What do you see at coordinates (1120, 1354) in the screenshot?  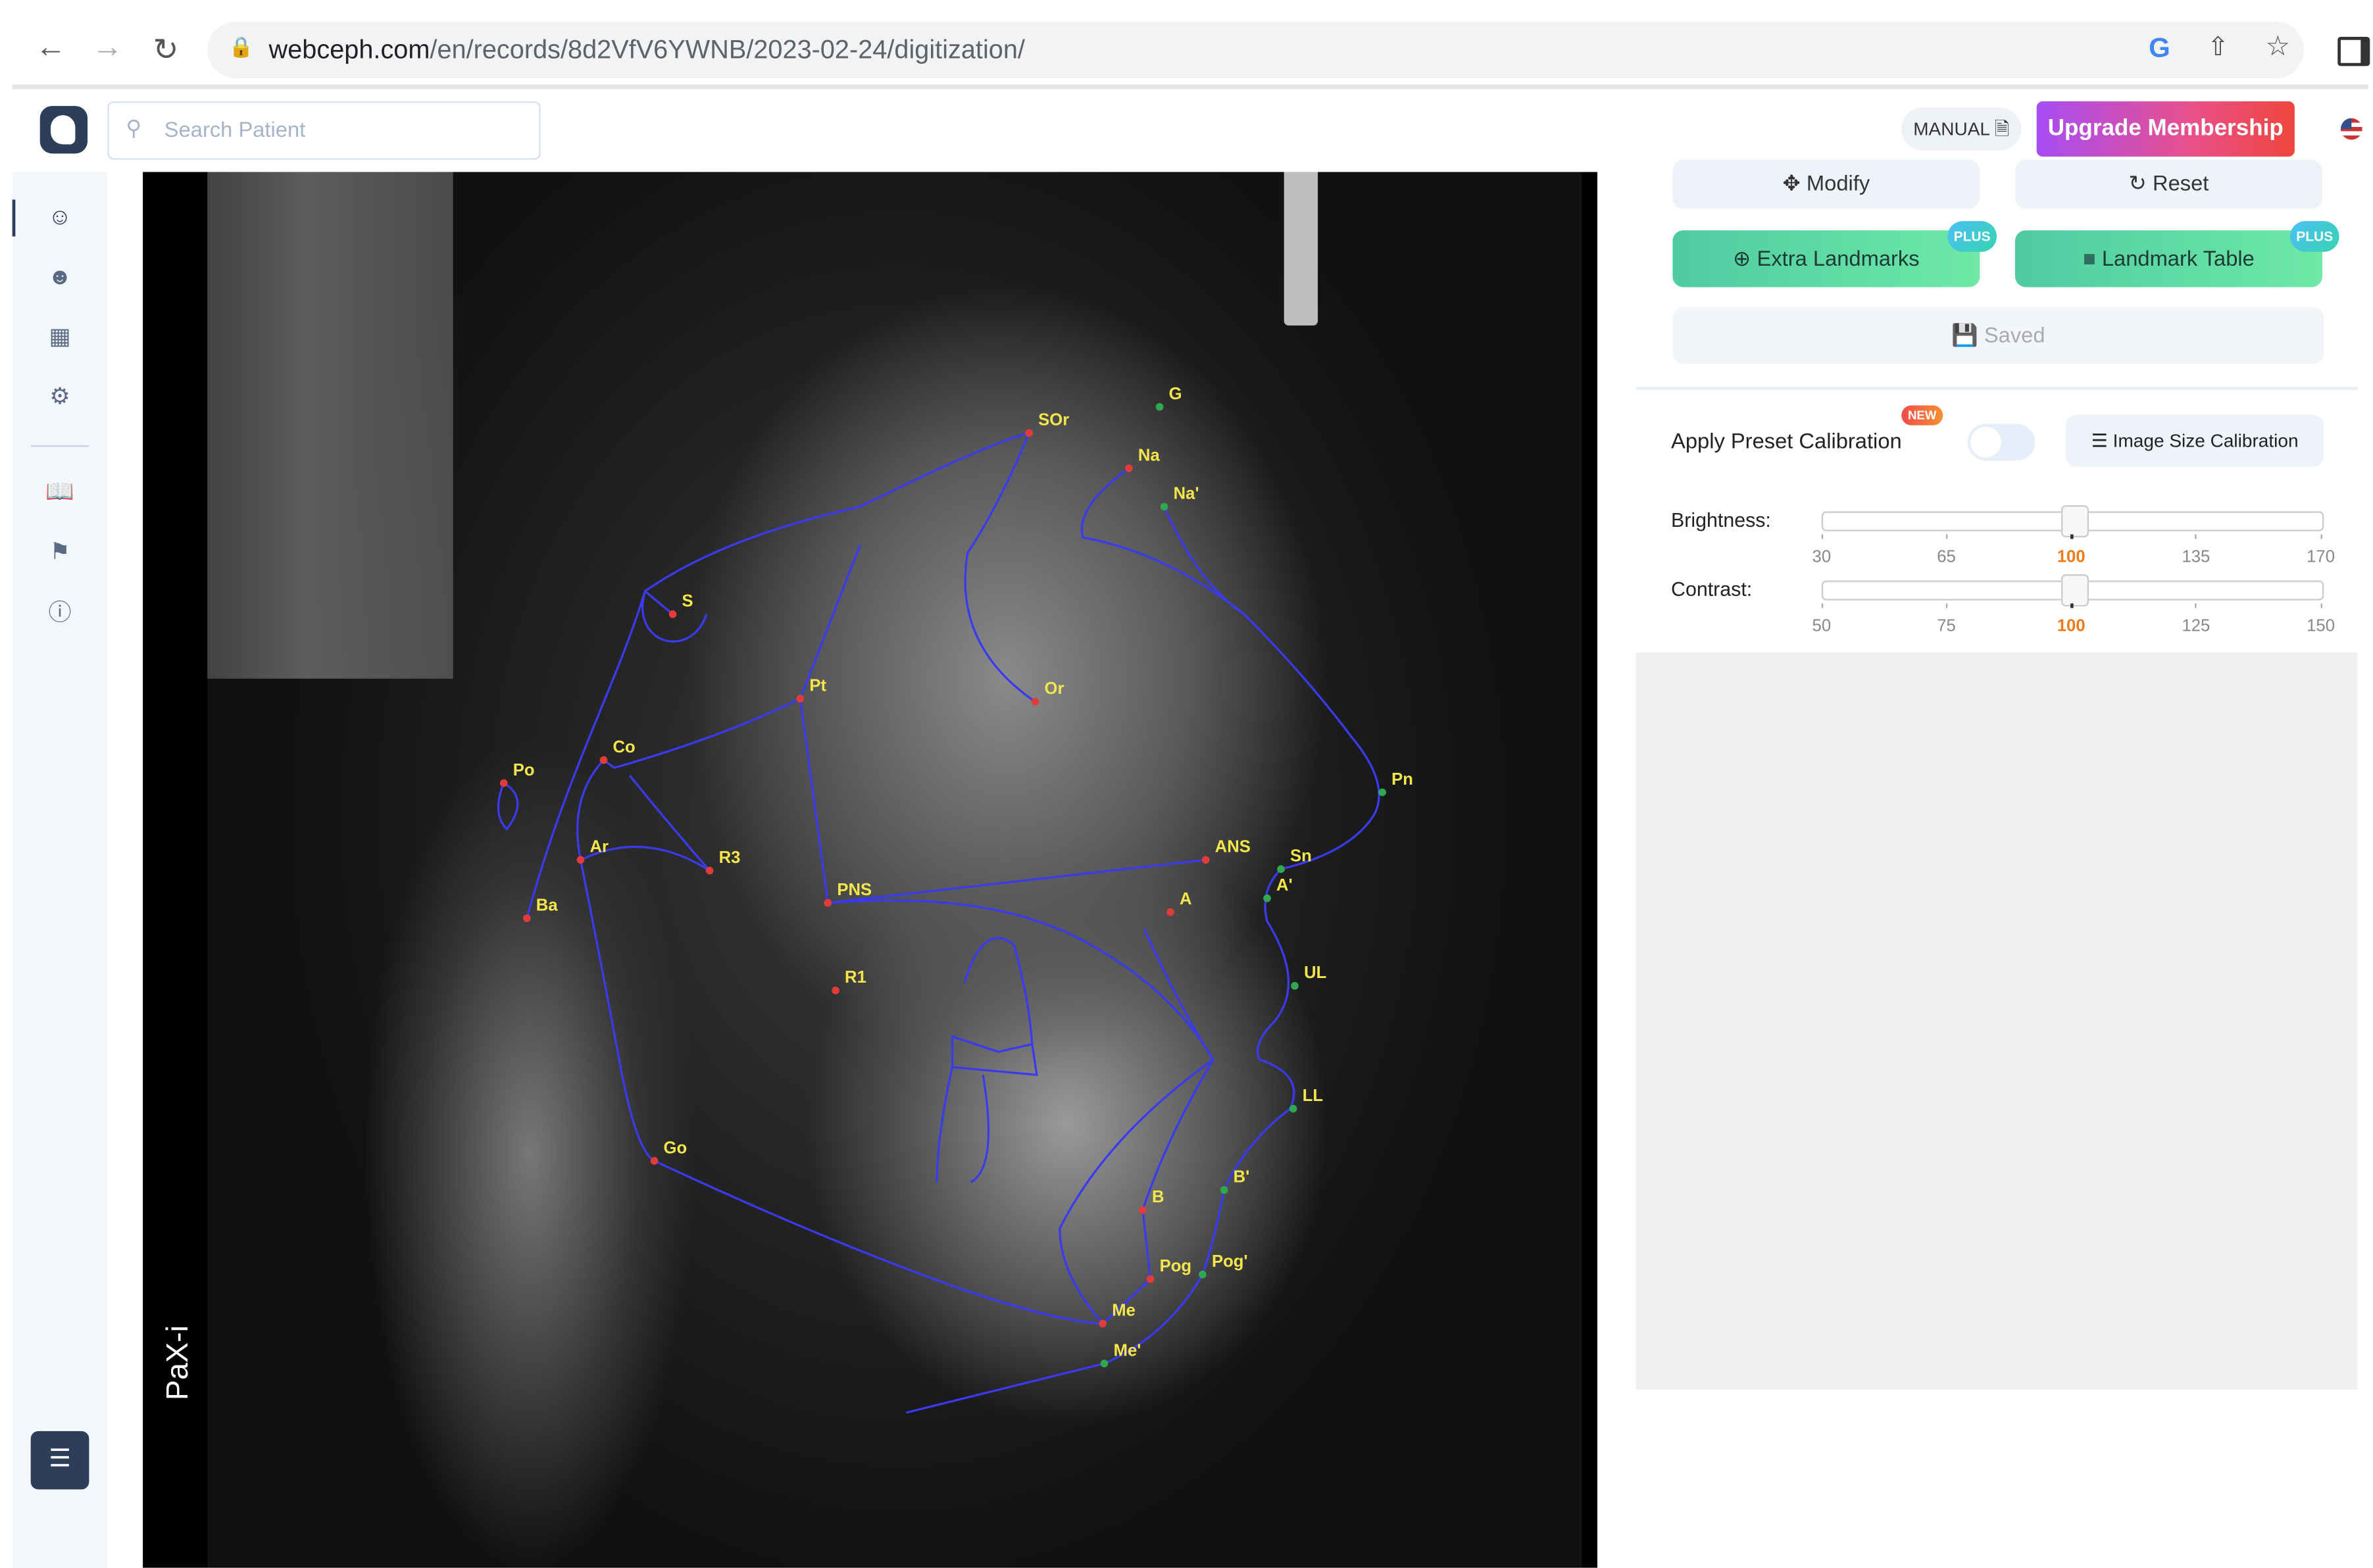 I see `landmark-me-prime: Me'` at bounding box center [1120, 1354].